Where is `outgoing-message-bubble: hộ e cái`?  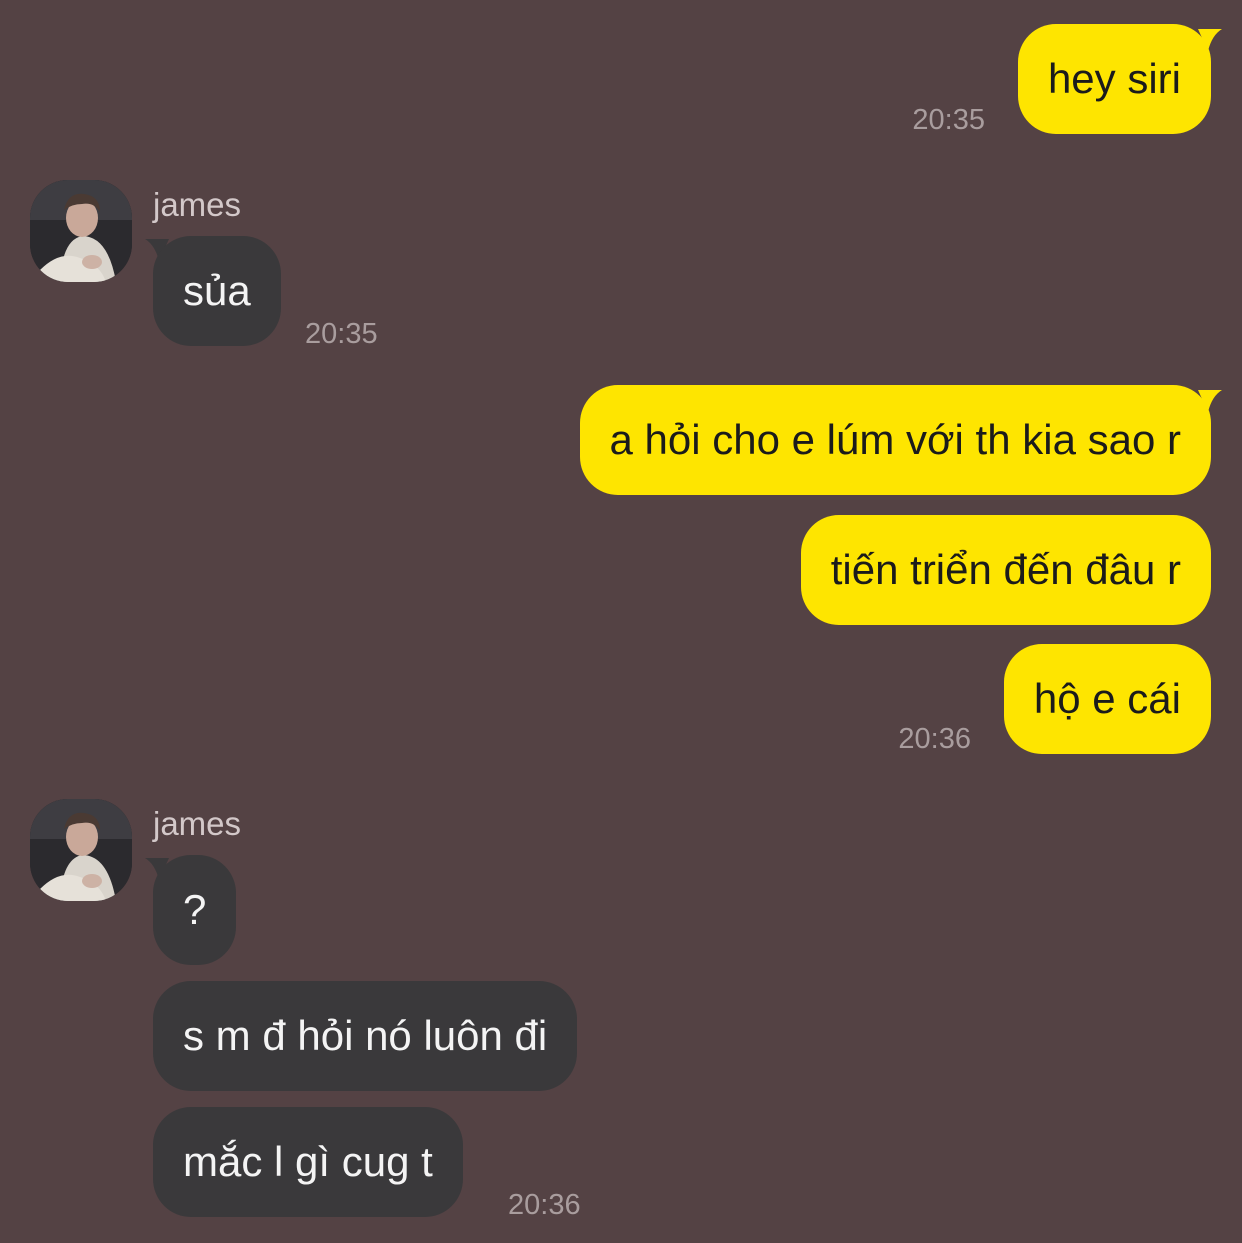
outgoing-message-bubble: hộ e cái is located at coordinates (1107, 699).